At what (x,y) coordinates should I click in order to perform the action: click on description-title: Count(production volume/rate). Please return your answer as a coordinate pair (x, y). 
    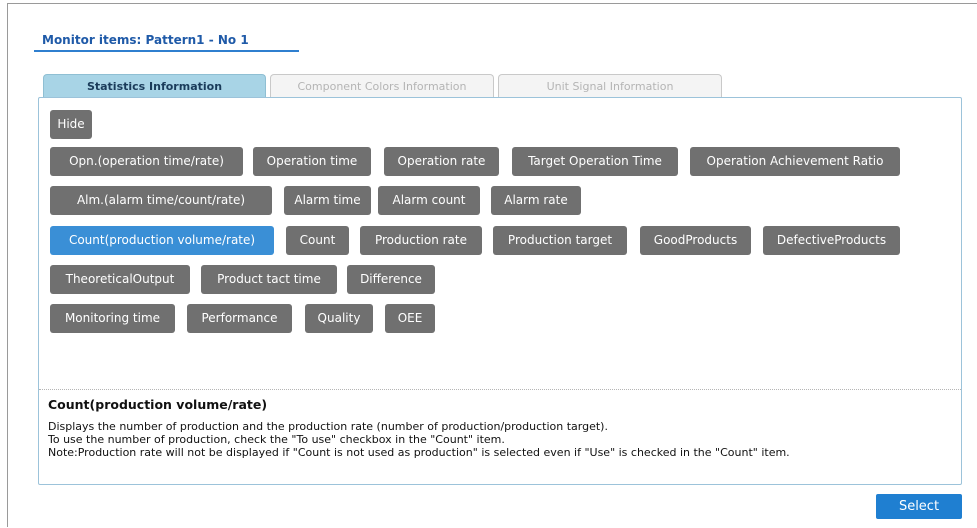
    Looking at the image, I should click on (158, 404).